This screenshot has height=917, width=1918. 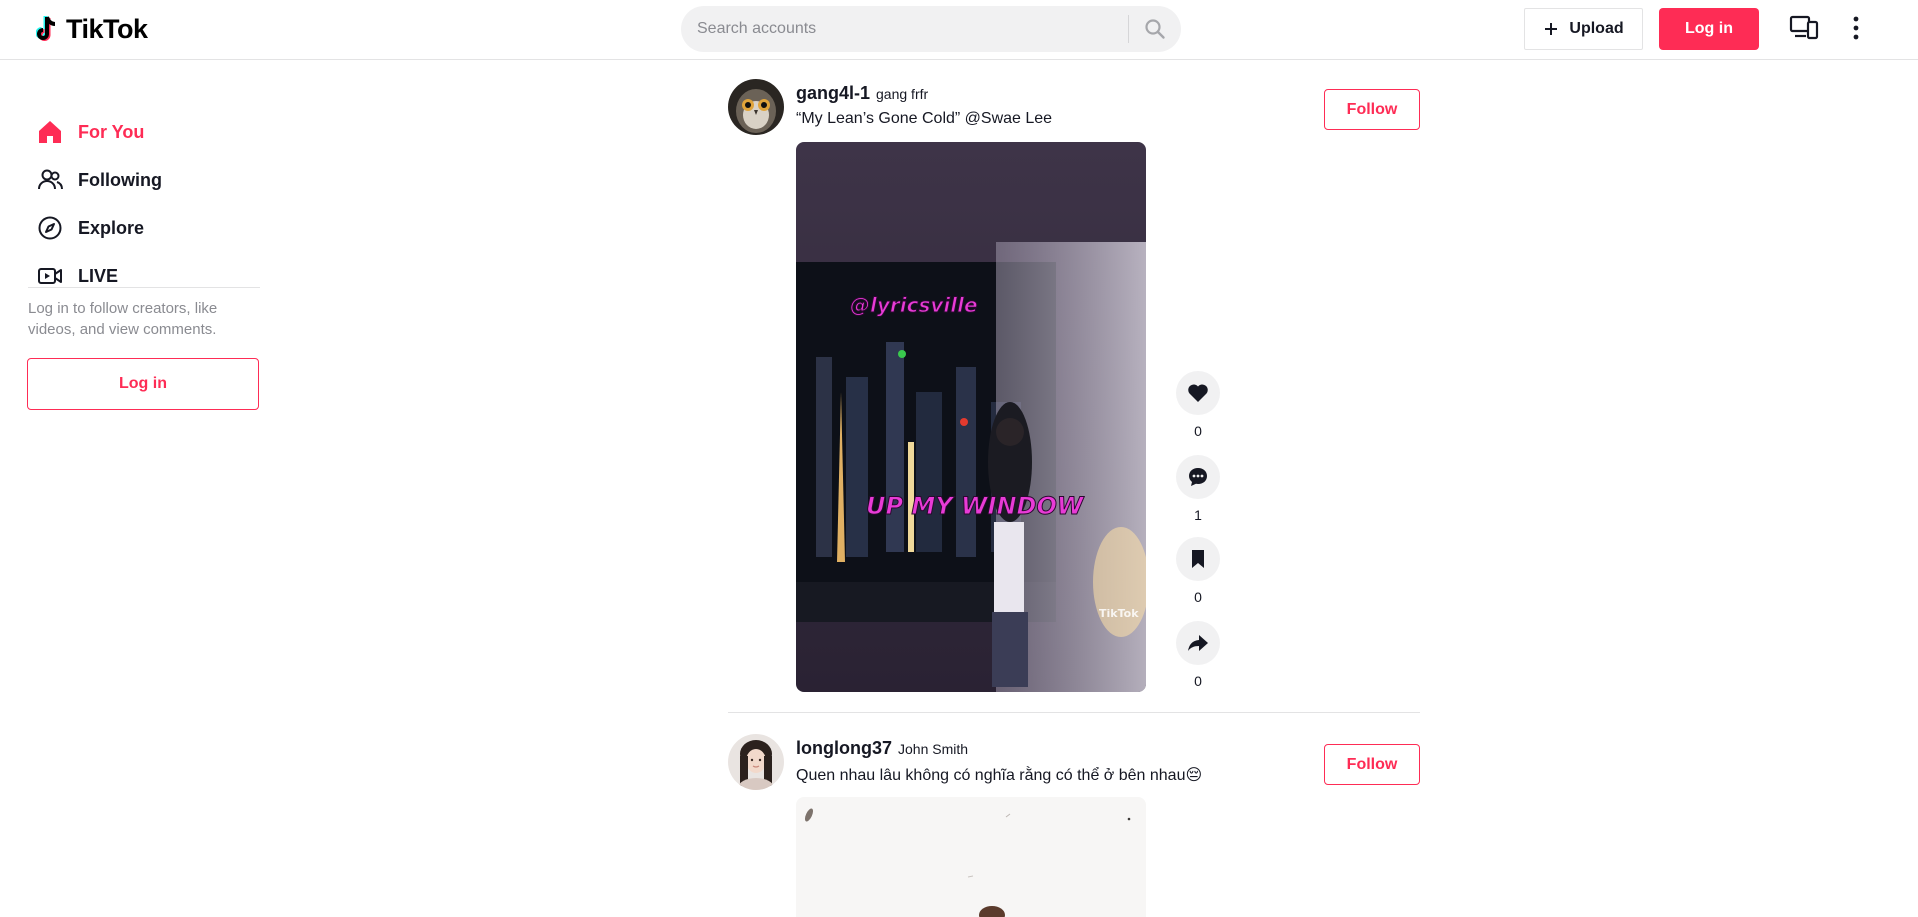 I want to click on video-overlay-bottom: UP MY WINDOW, so click(x=975, y=506).